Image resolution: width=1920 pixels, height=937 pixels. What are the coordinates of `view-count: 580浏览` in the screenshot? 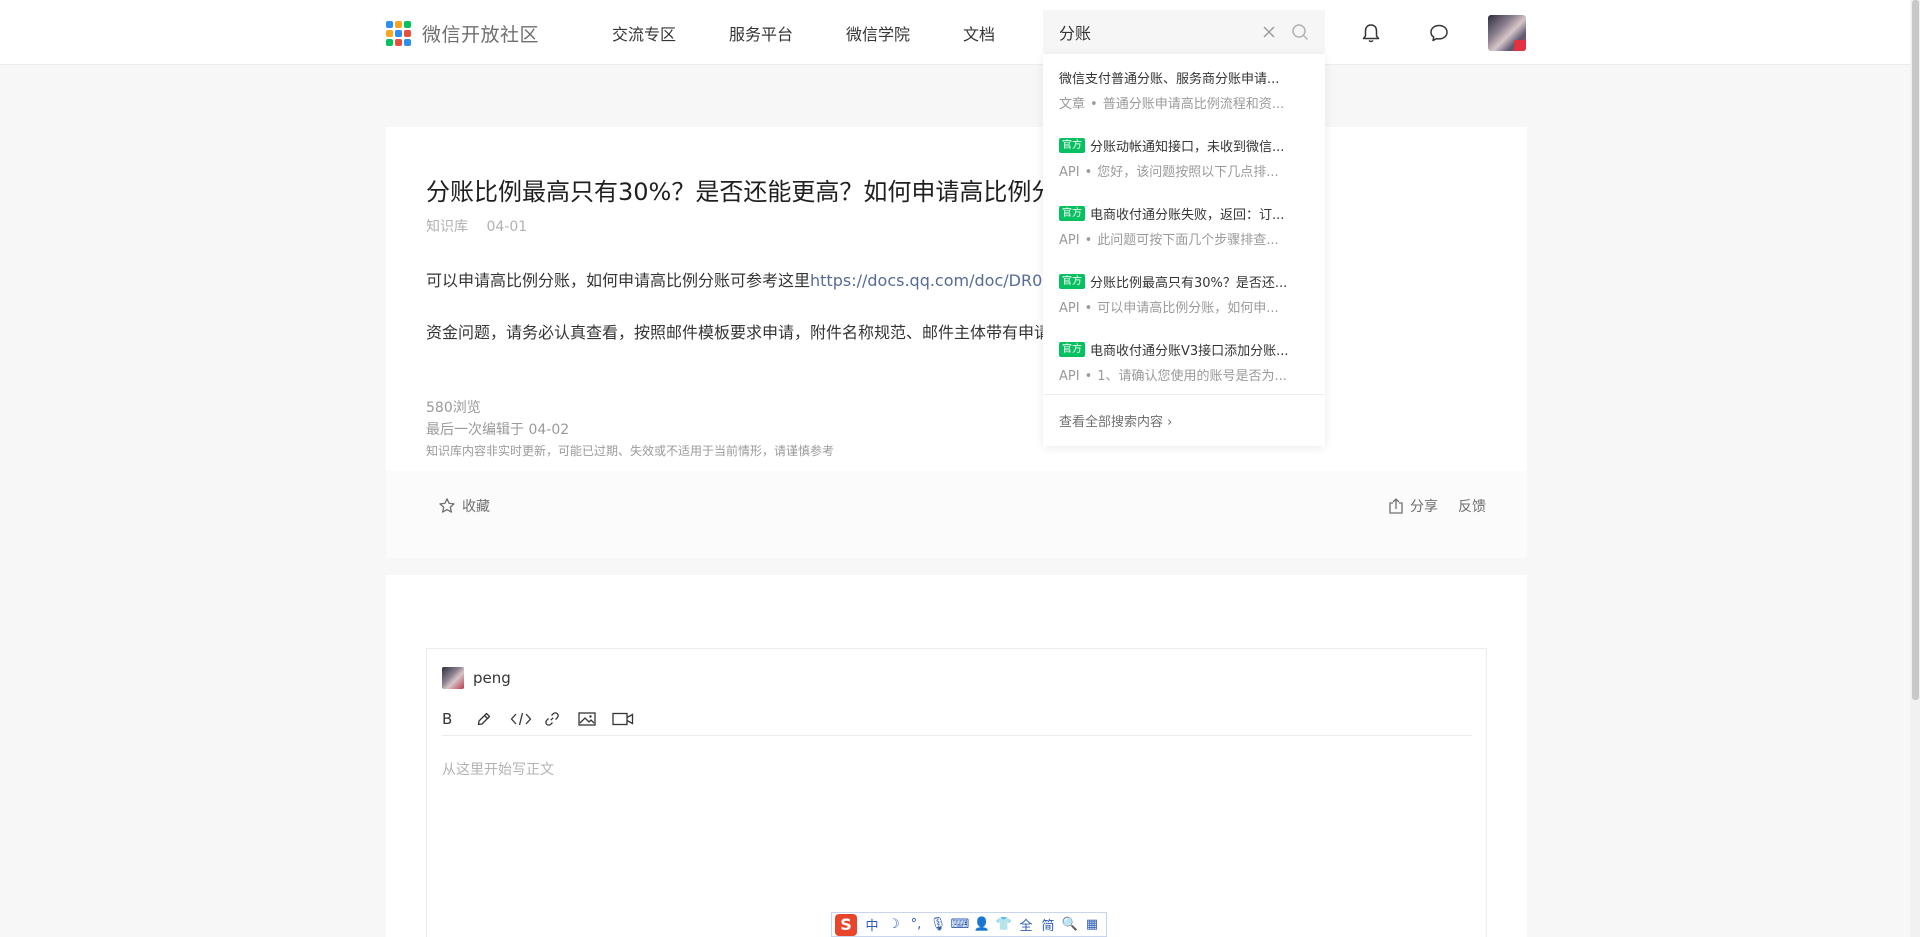 It's located at (453, 408).